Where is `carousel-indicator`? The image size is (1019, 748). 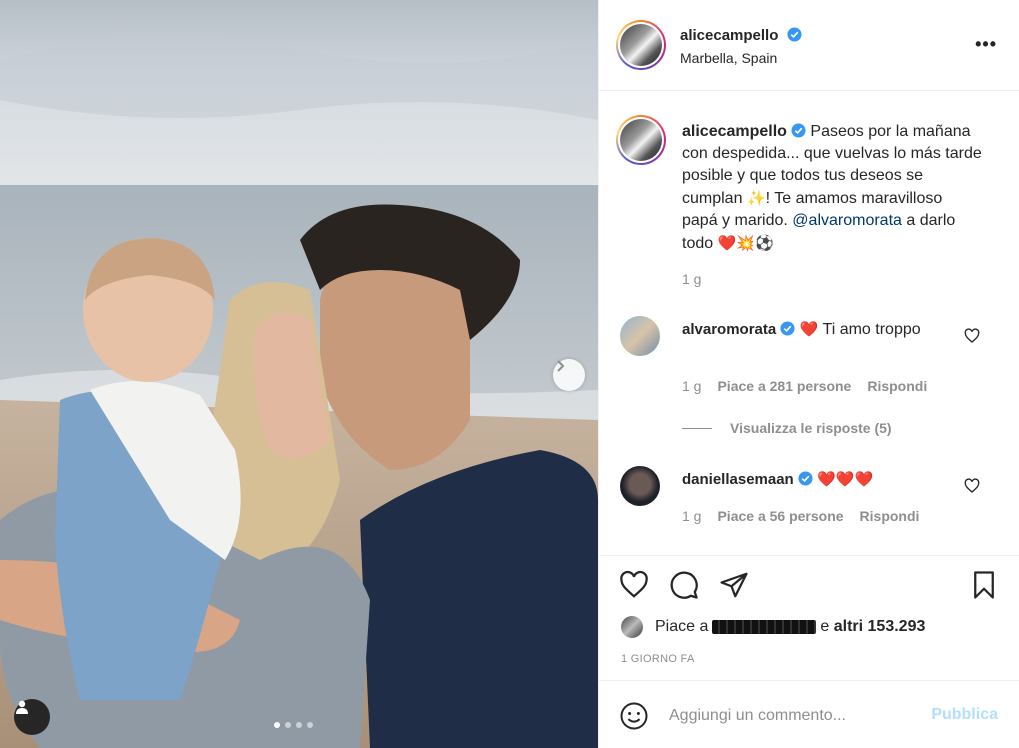 carousel-indicator is located at coordinates (293, 725).